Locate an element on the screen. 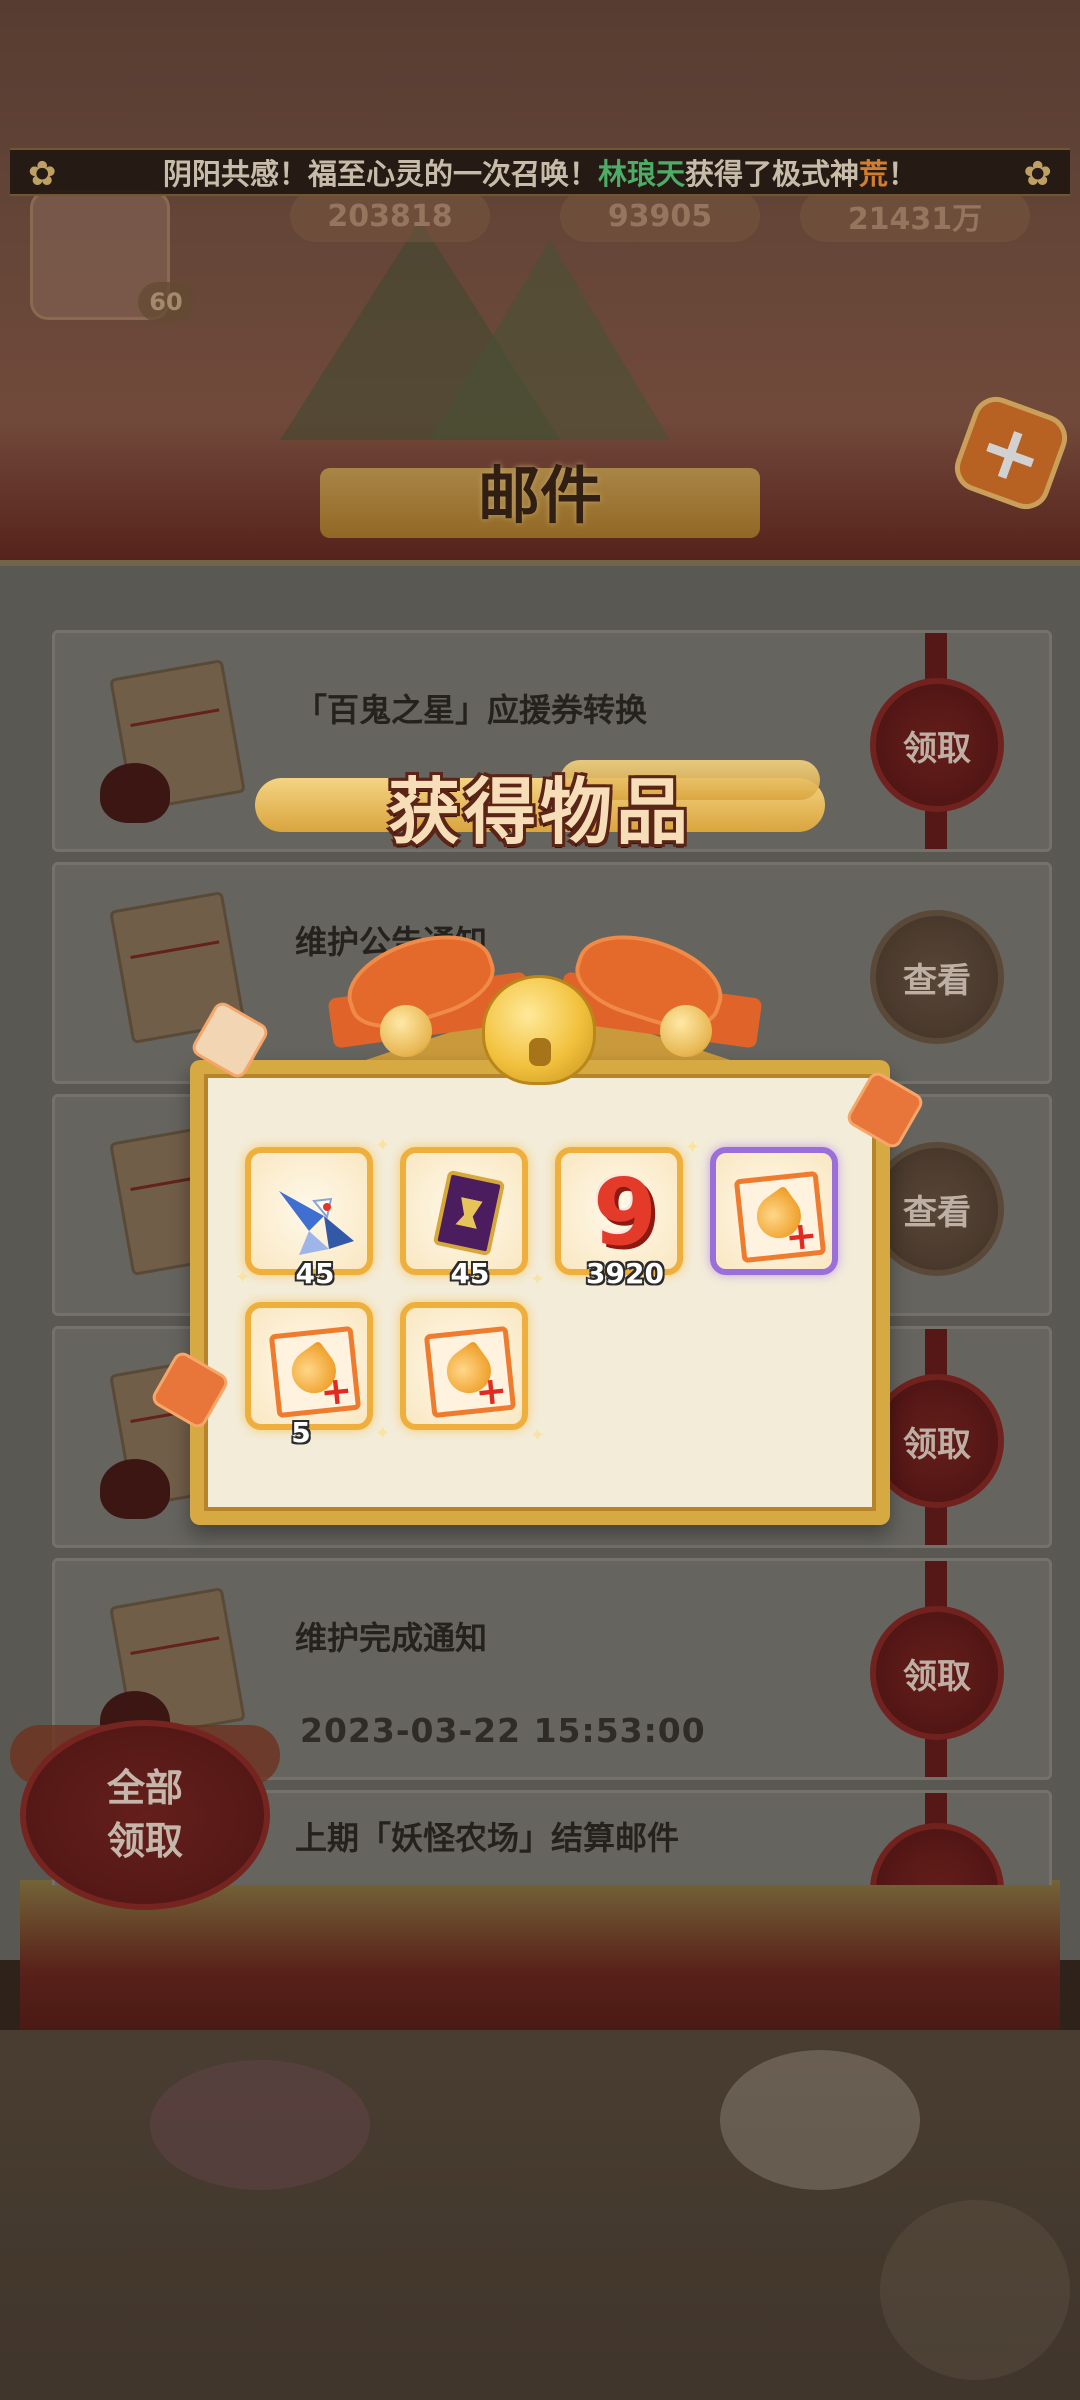  reward-grid: 45 45 9 3920 5 ✦ ✦ ✦ ✦ ✦ ✦ is located at coordinates (540, 1306).